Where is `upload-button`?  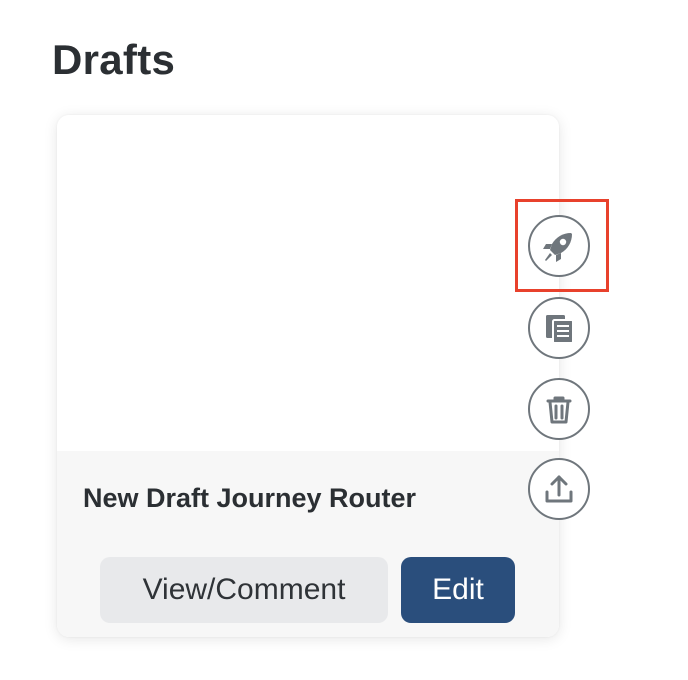 upload-button is located at coordinates (559, 489).